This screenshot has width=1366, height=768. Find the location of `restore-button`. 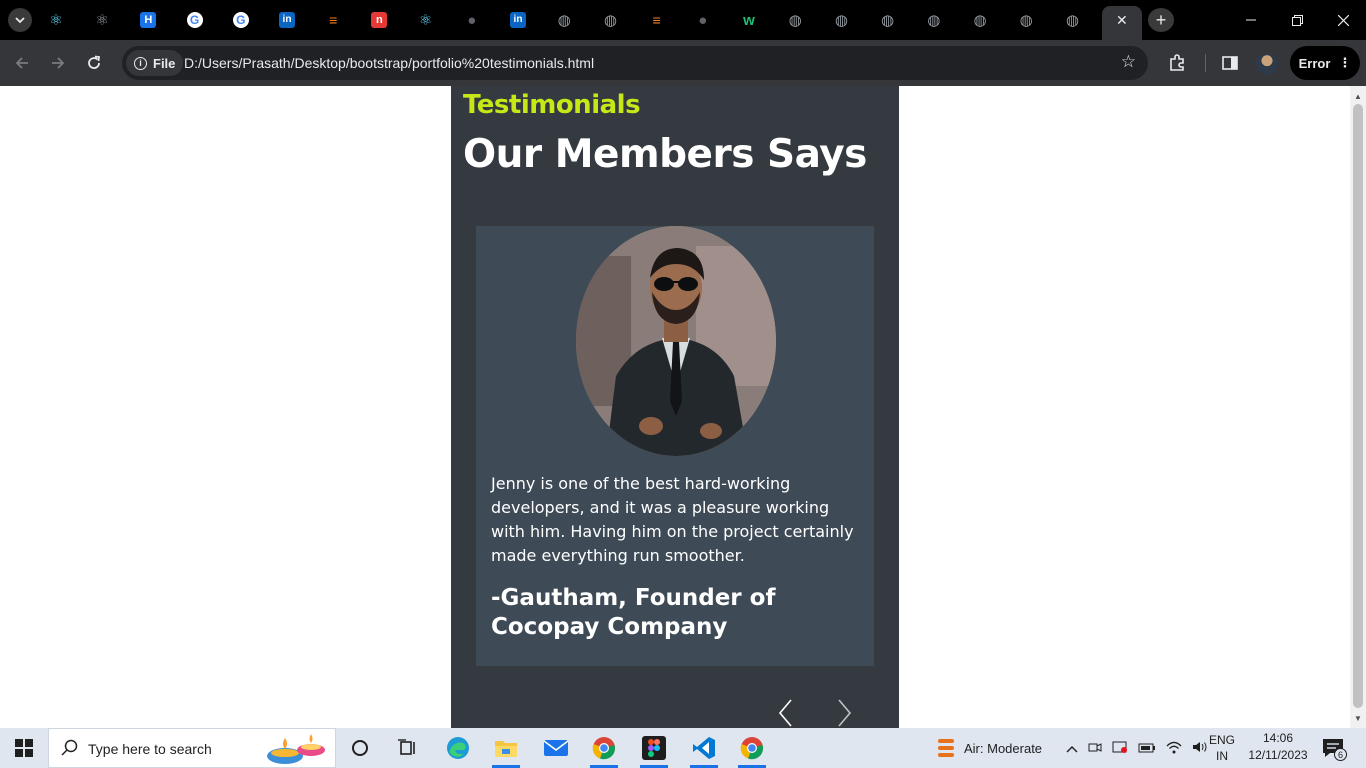

restore-button is located at coordinates (1297, 20).